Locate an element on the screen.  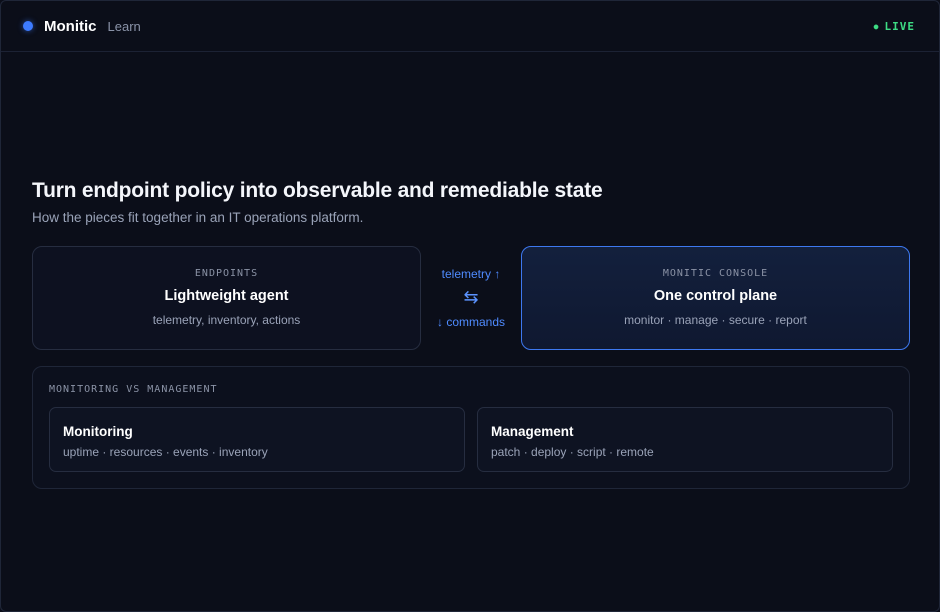
console-description: monitor · manage · secure · report is located at coordinates (715, 320).